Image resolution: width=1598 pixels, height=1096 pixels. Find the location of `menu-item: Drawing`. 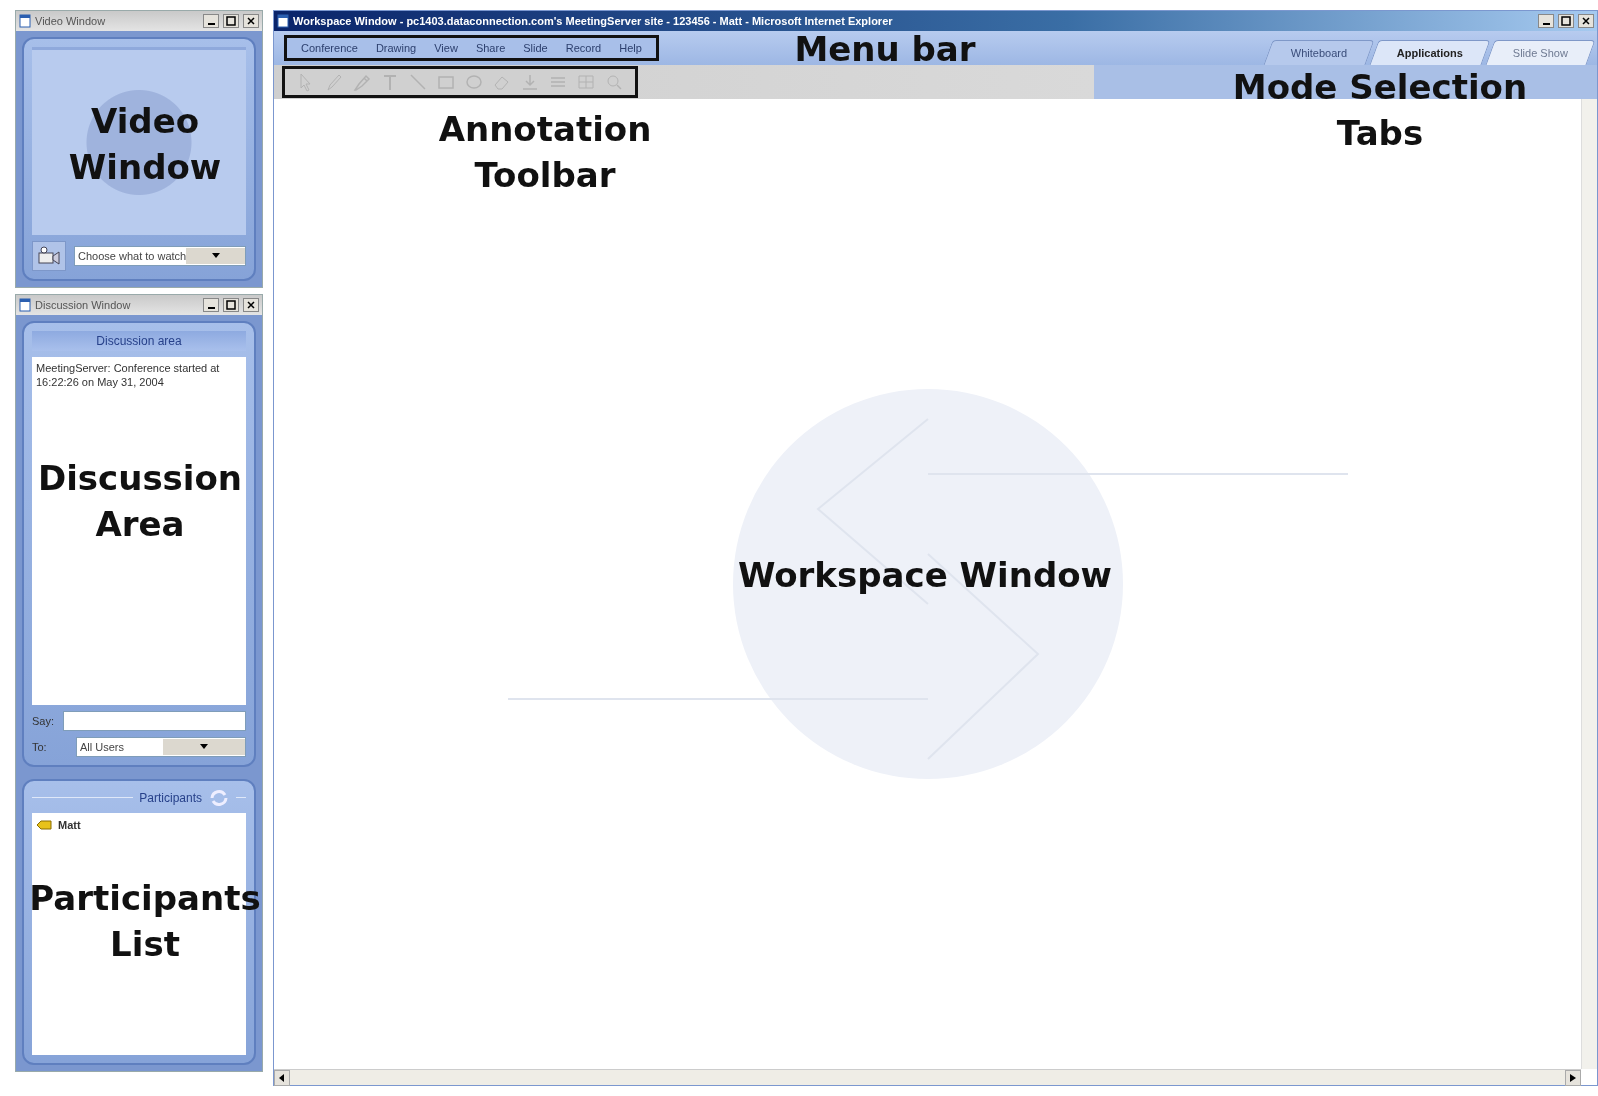

menu-item: Drawing is located at coordinates (396, 48).